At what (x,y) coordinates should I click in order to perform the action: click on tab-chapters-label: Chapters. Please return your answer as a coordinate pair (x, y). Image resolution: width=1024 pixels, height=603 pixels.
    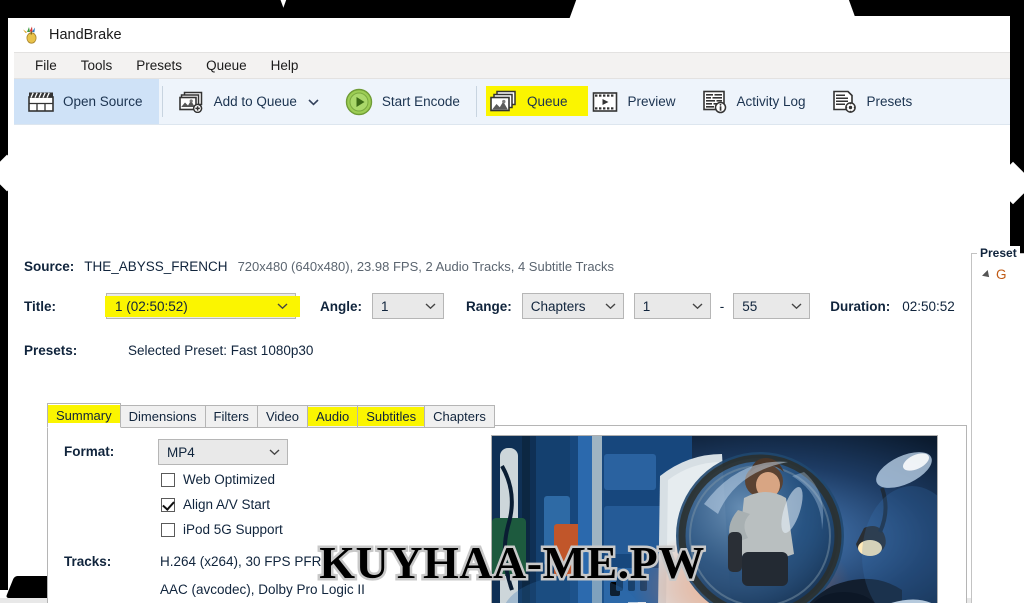
    Looking at the image, I should click on (459, 416).